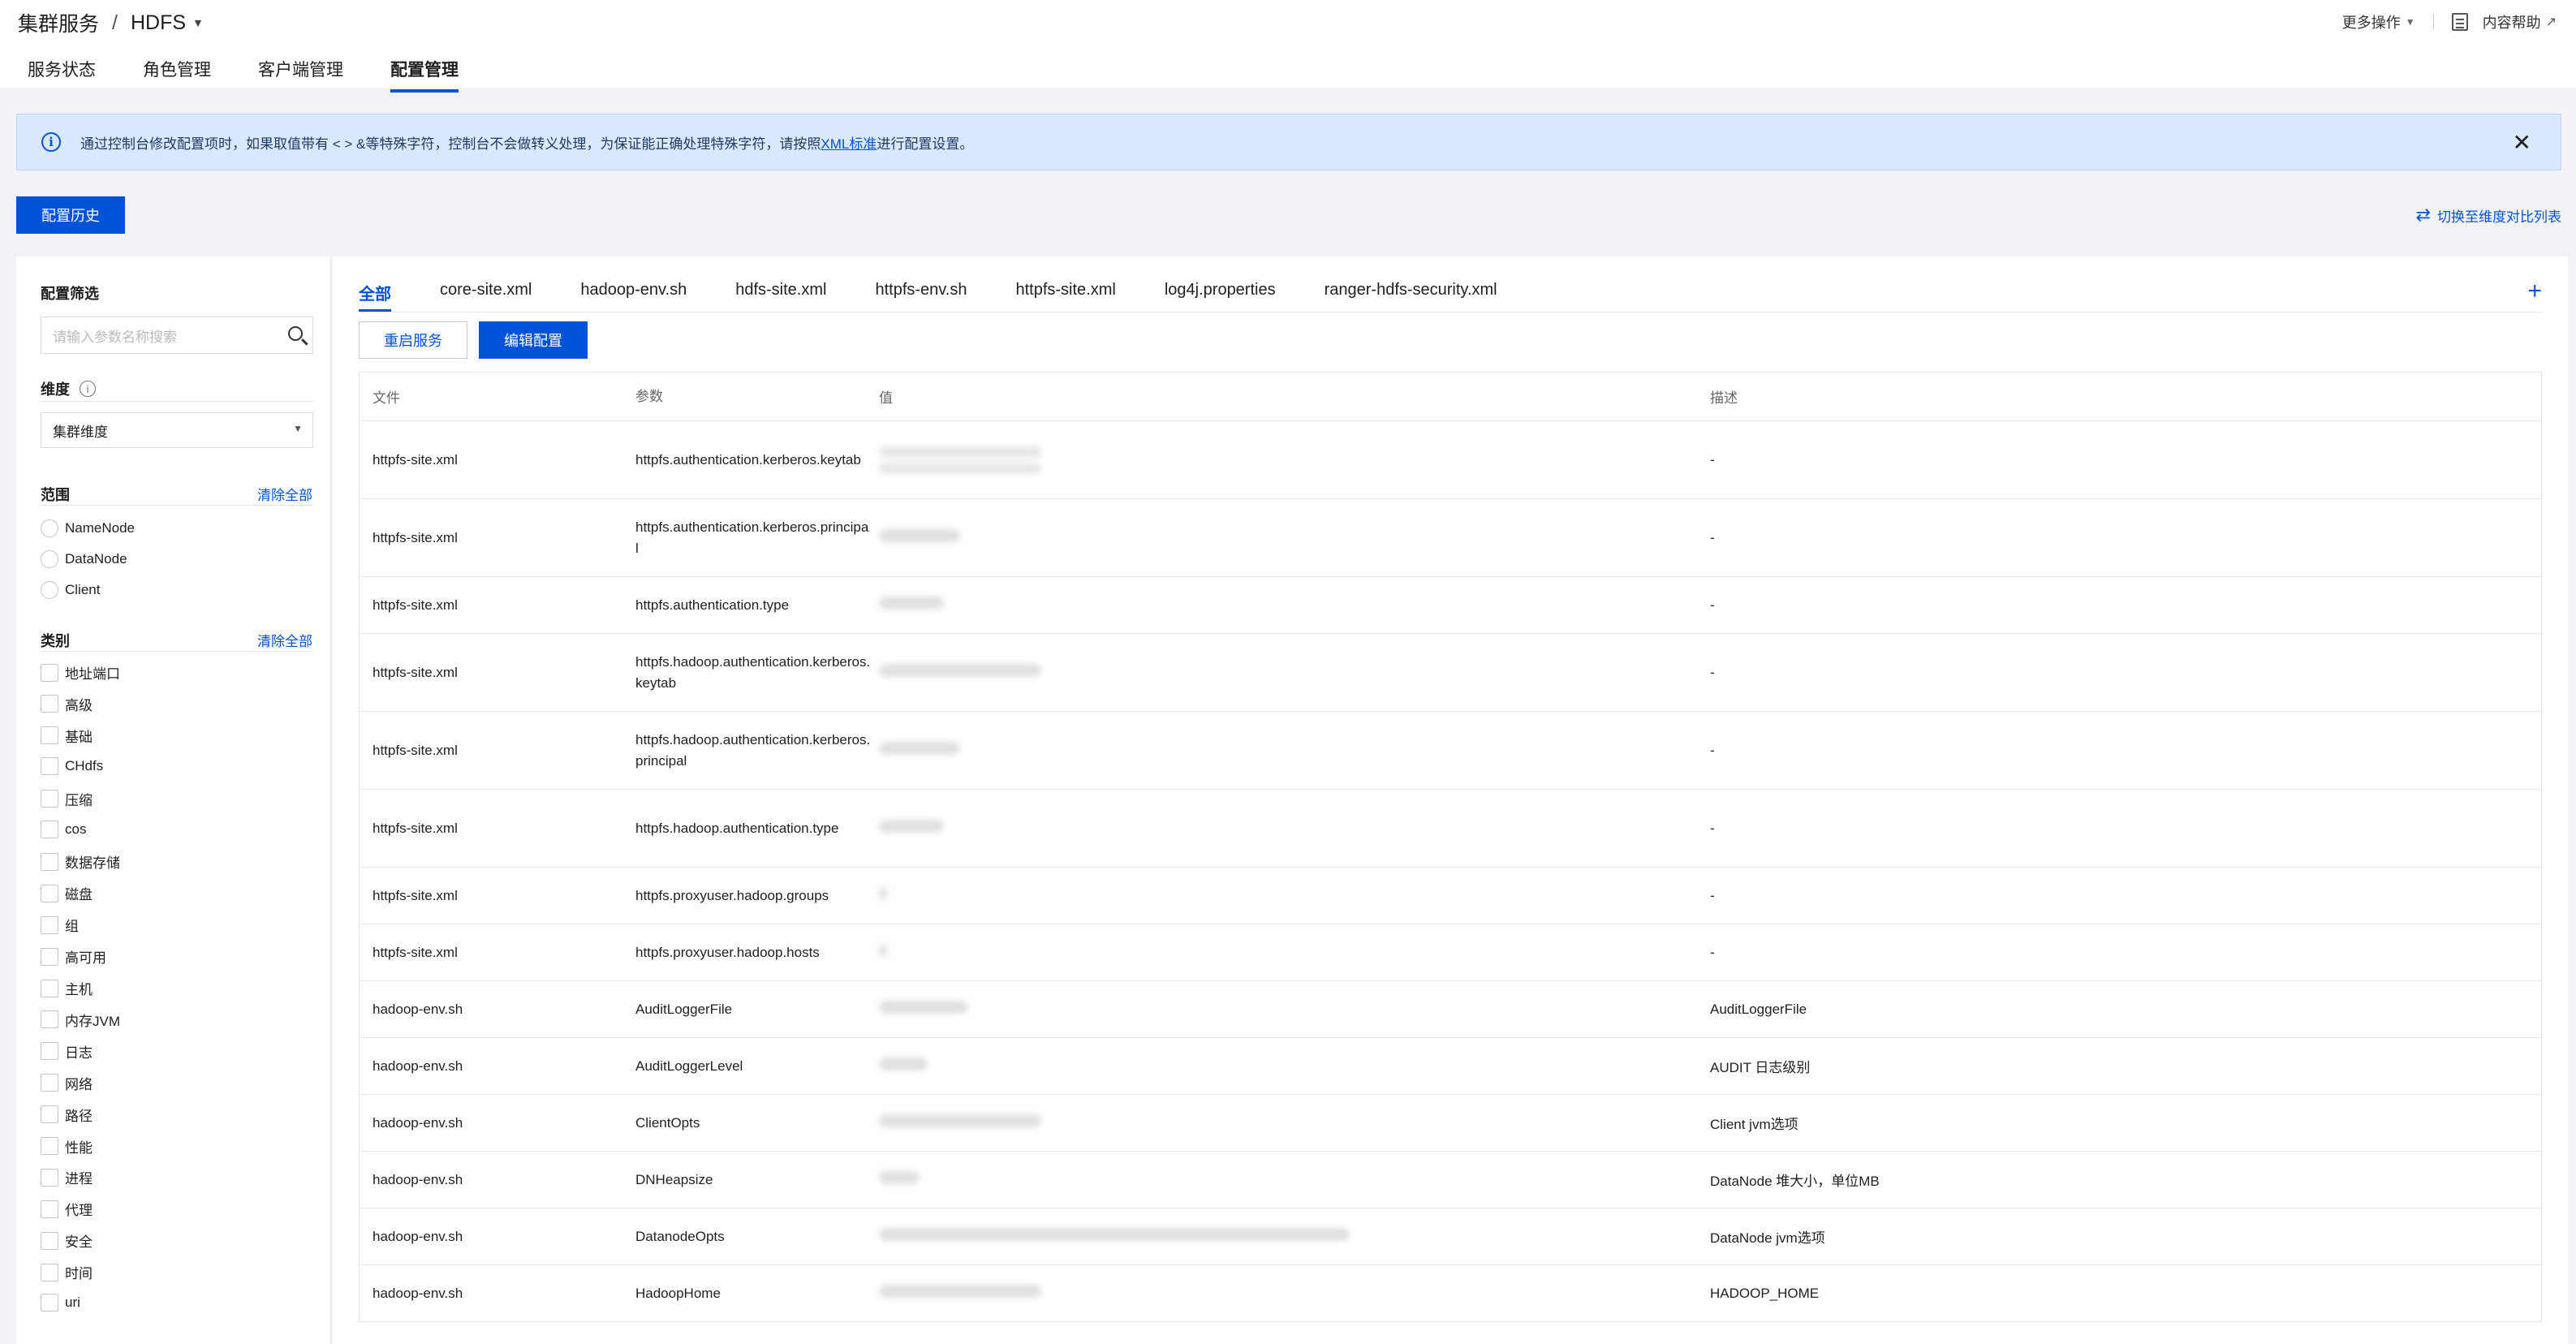  I want to click on file-tab: core-site.xml, so click(486, 297).